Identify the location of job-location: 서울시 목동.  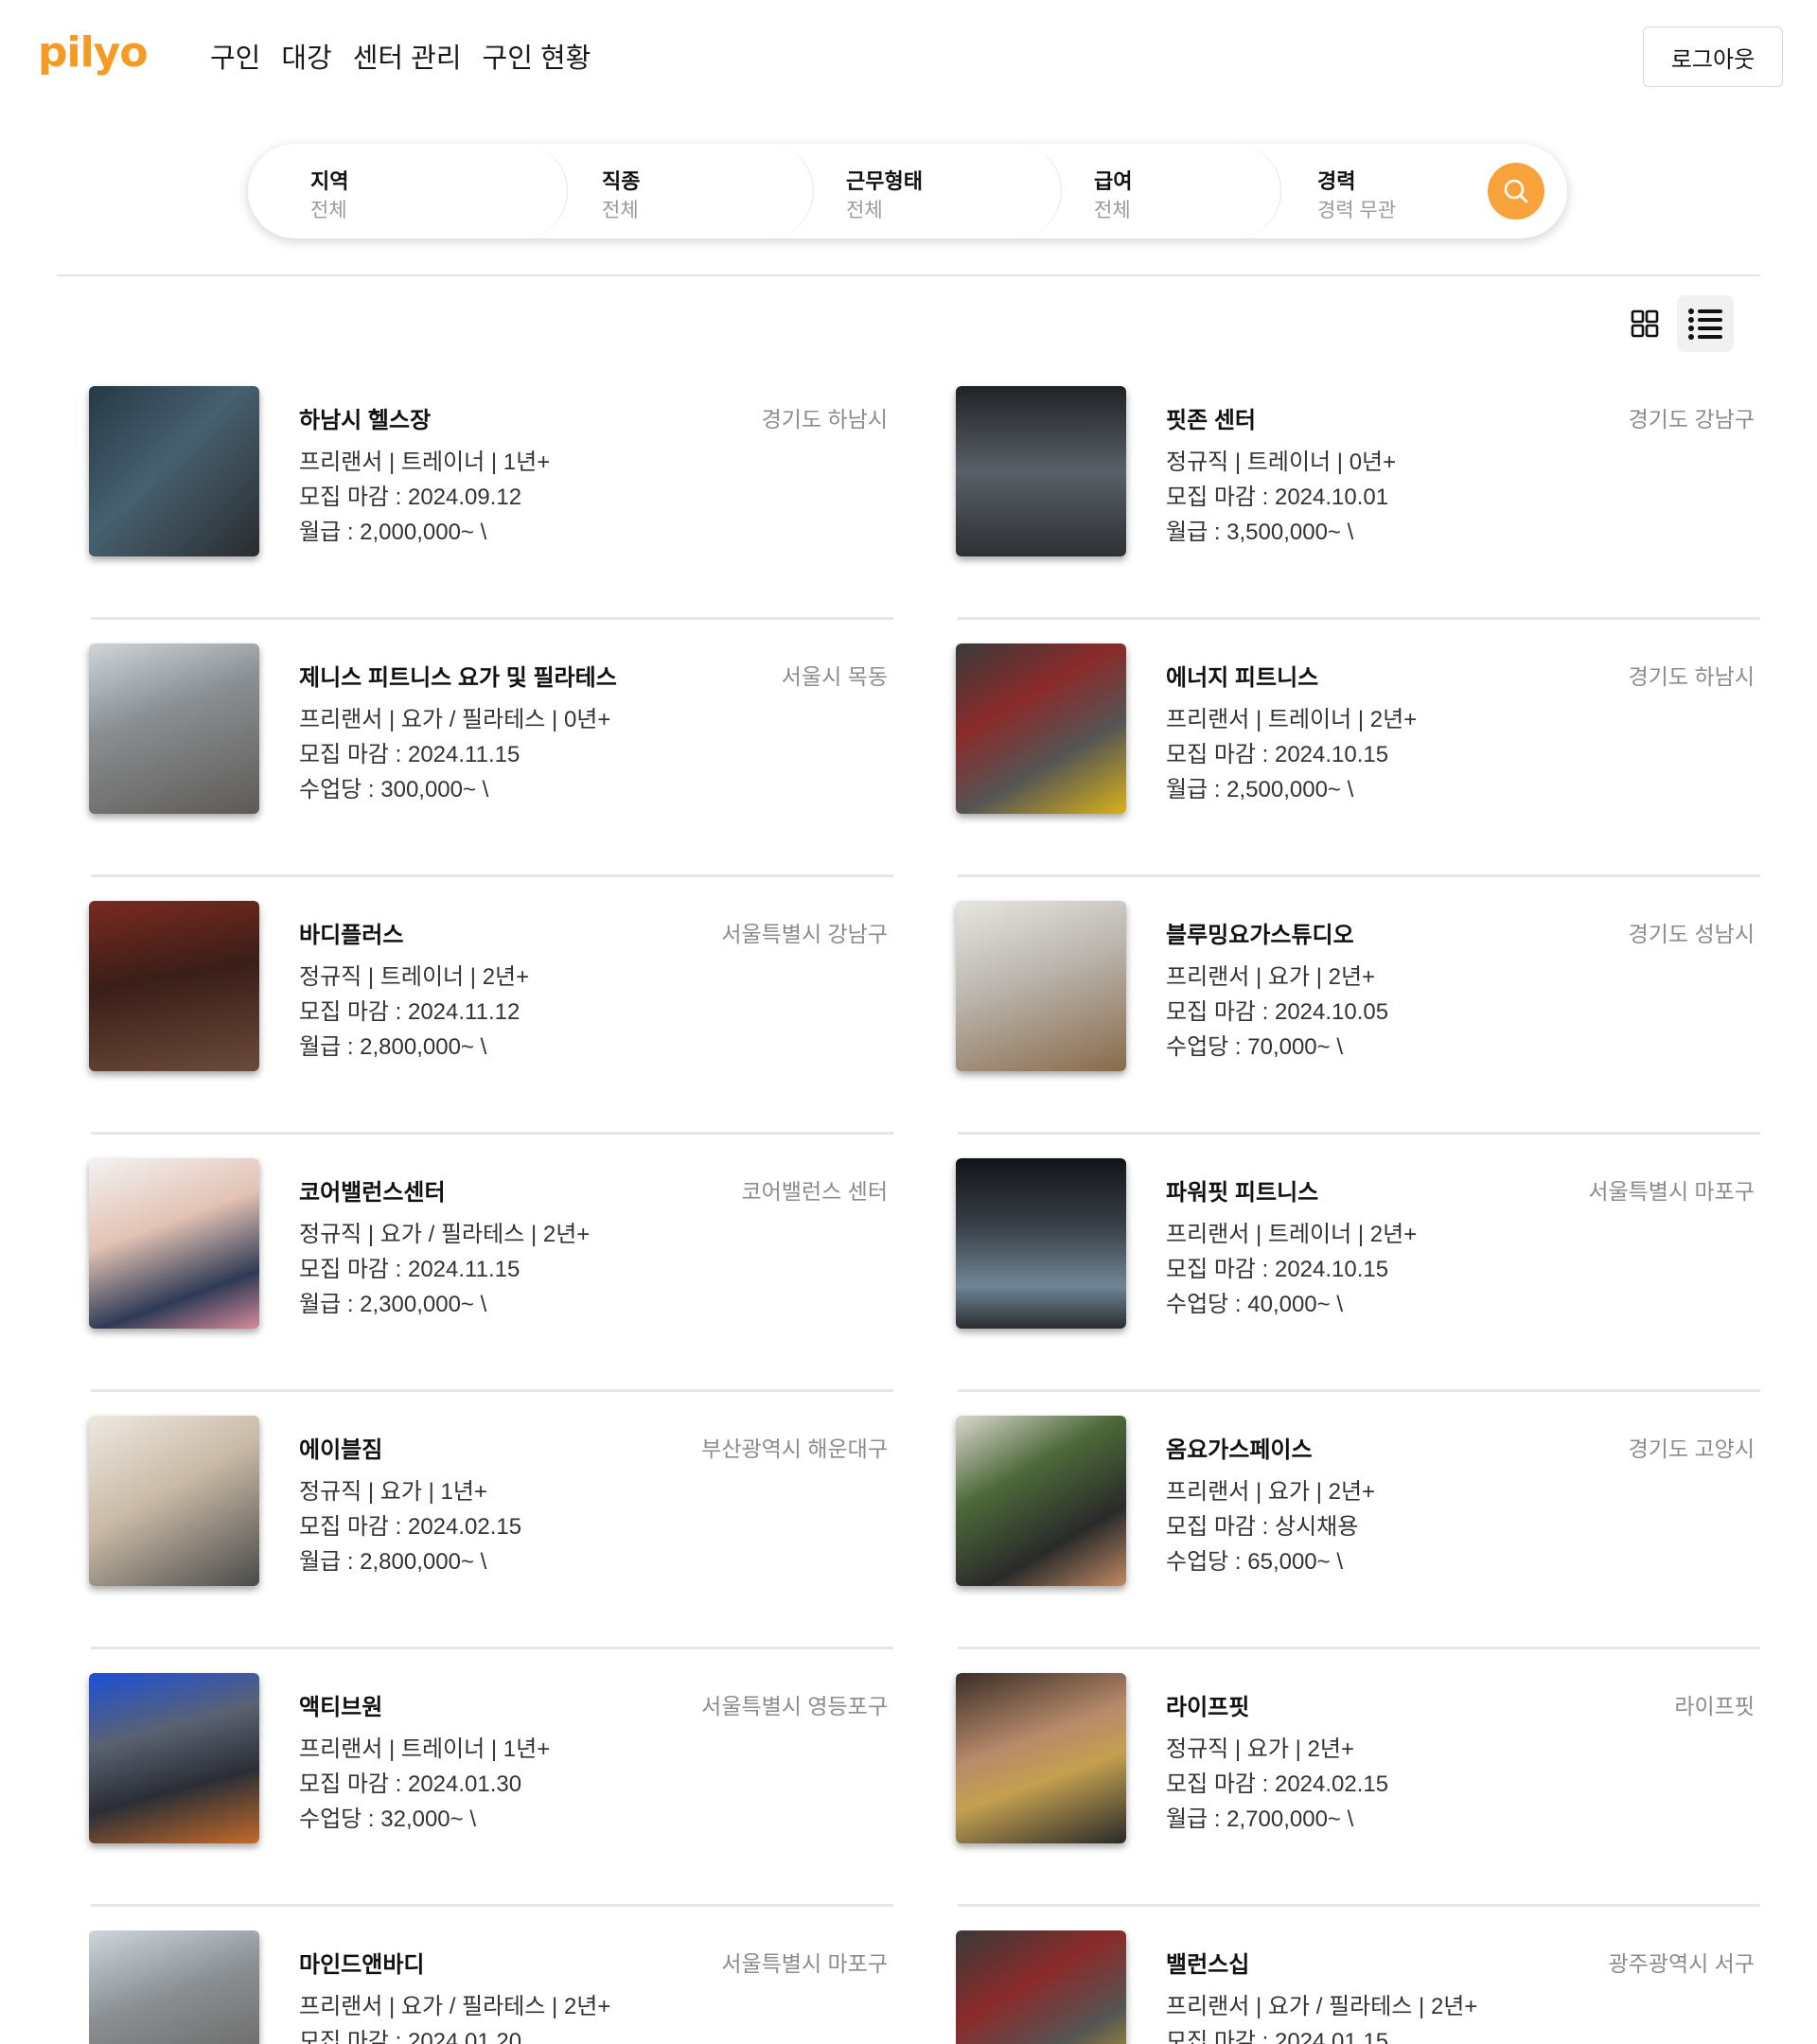
(835, 676).